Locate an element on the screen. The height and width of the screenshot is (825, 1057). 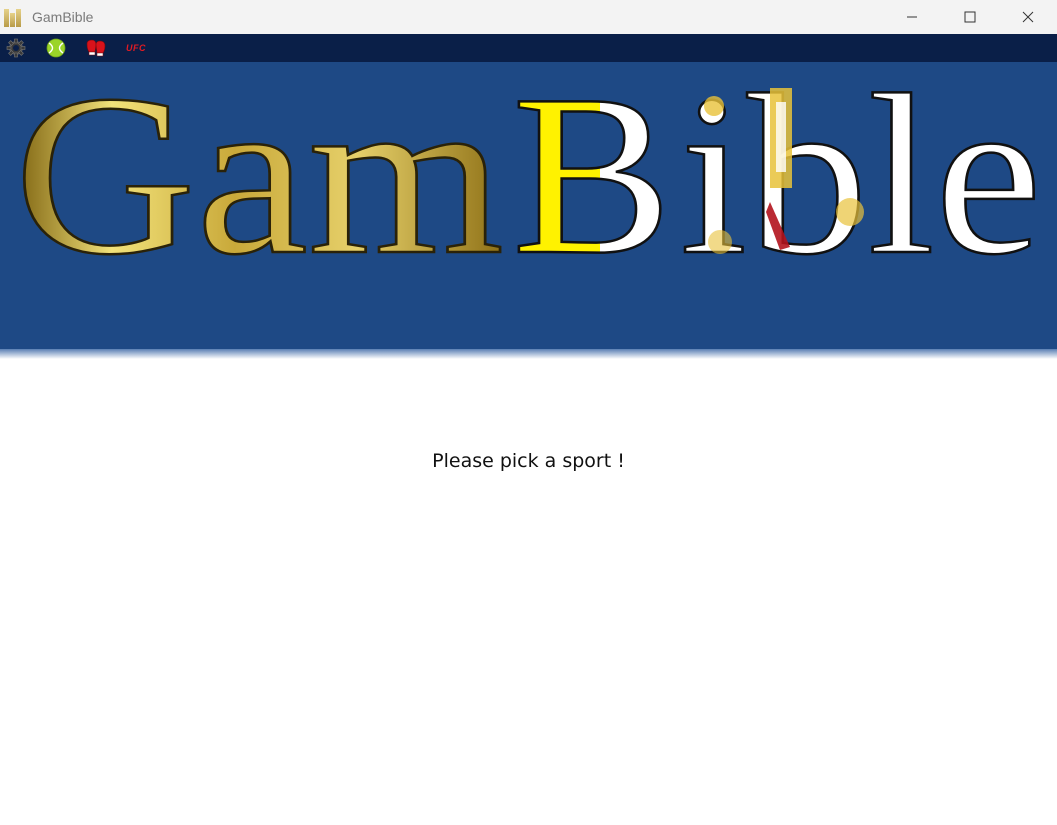
minimize-button is located at coordinates (912, 17).